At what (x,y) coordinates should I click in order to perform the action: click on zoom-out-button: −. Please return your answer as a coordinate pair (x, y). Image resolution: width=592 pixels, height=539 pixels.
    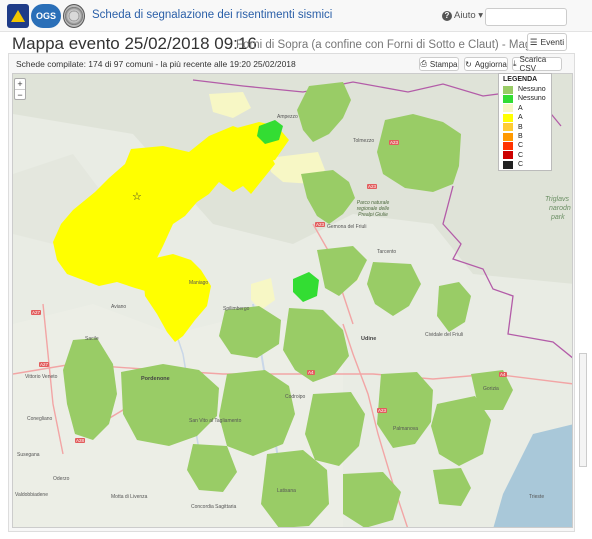
    Looking at the image, I should click on (20, 94).